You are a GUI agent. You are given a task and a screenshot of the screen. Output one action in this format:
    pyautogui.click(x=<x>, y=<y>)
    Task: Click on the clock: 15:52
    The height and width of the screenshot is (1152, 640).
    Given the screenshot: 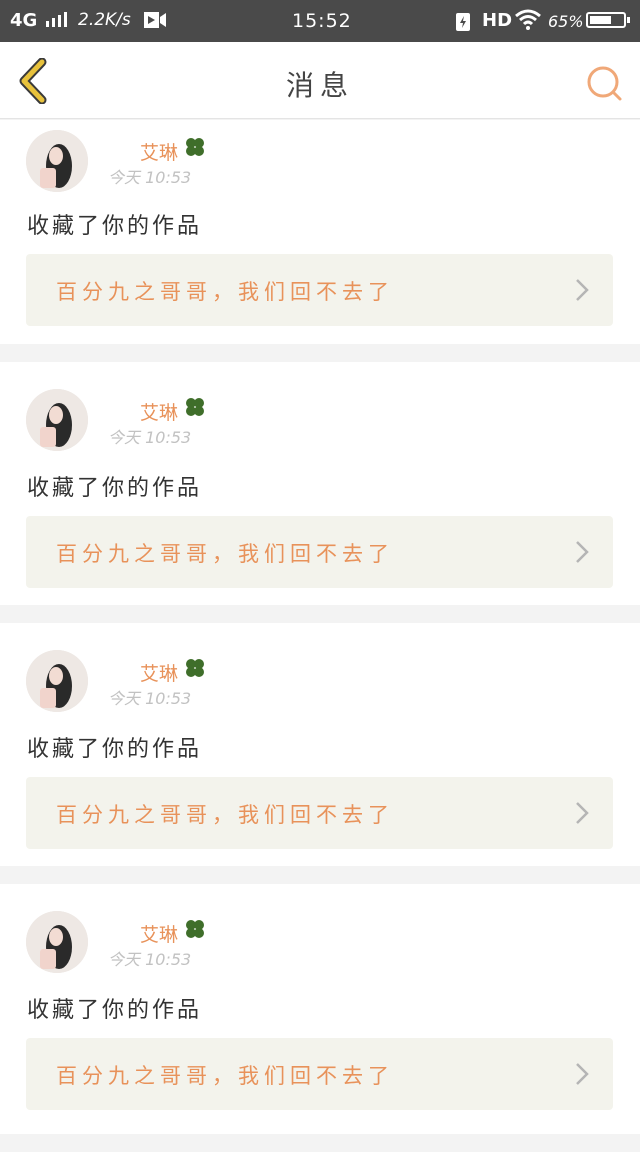 What is the action you would take?
    pyautogui.click(x=322, y=21)
    